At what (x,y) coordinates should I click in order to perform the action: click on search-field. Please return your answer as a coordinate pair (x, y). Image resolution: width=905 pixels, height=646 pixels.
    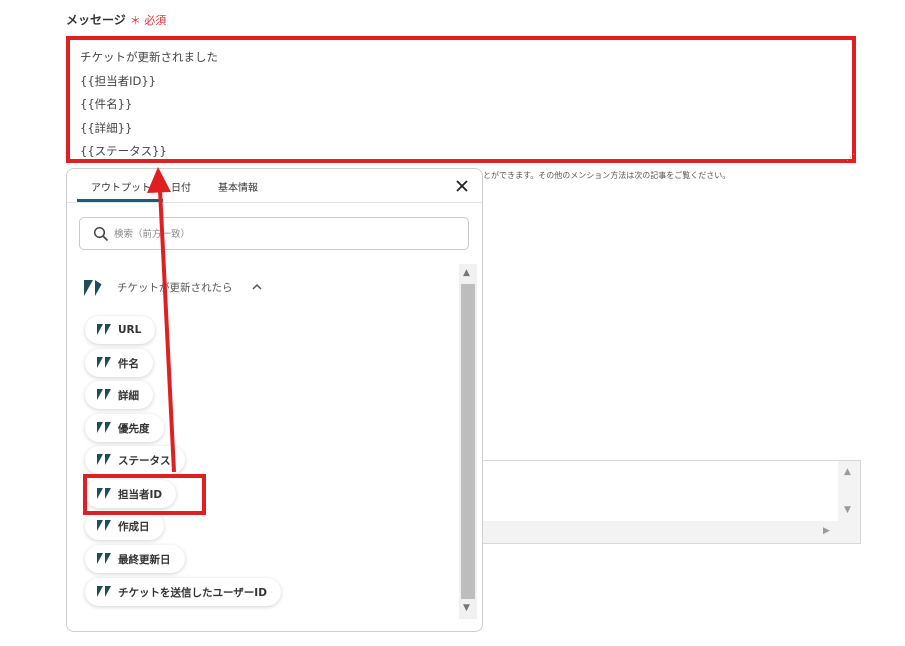
    Looking at the image, I should click on (274, 233).